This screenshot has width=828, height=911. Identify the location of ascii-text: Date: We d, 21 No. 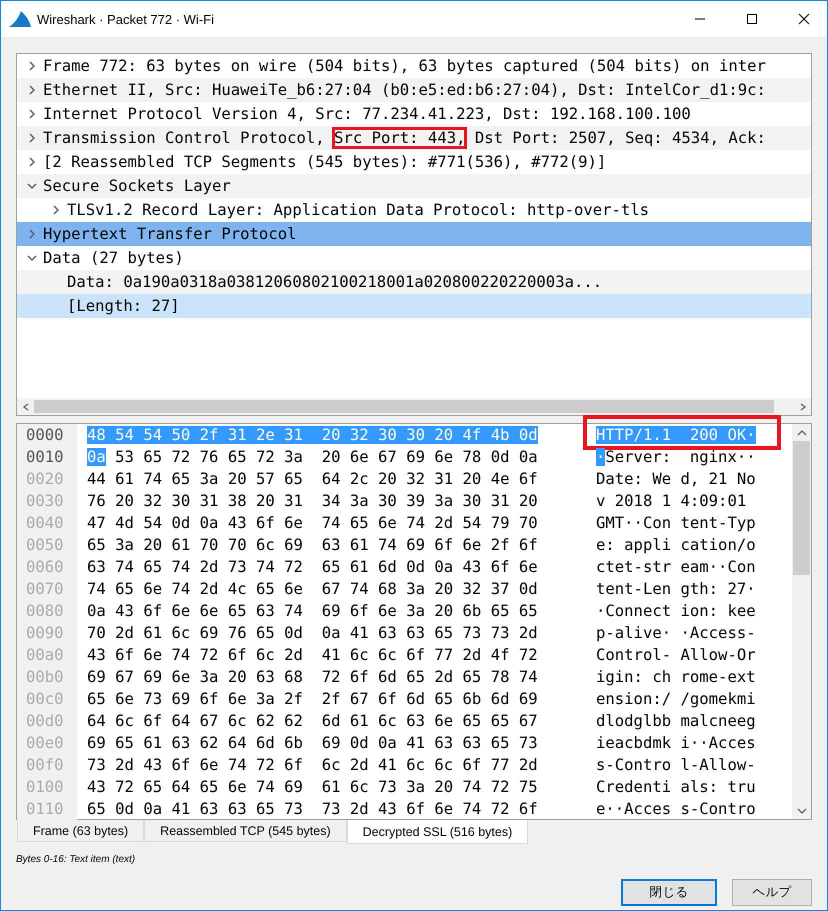
(676, 479).